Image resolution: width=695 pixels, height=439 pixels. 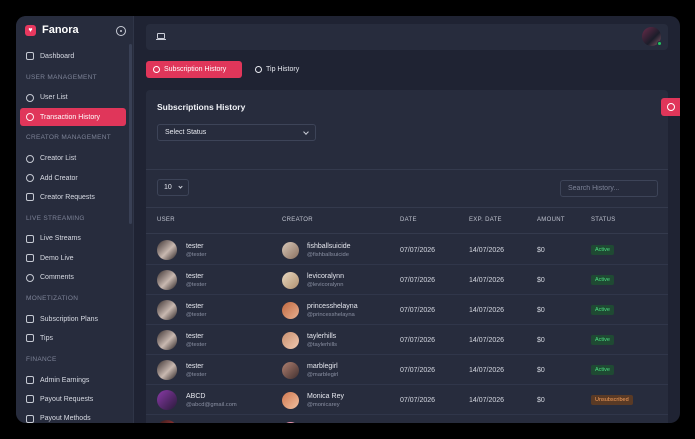 What do you see at coordinates (327, 423) in the screenshot?
I see `creator-name: Jordan Blake` at bounding box center [327, 423].